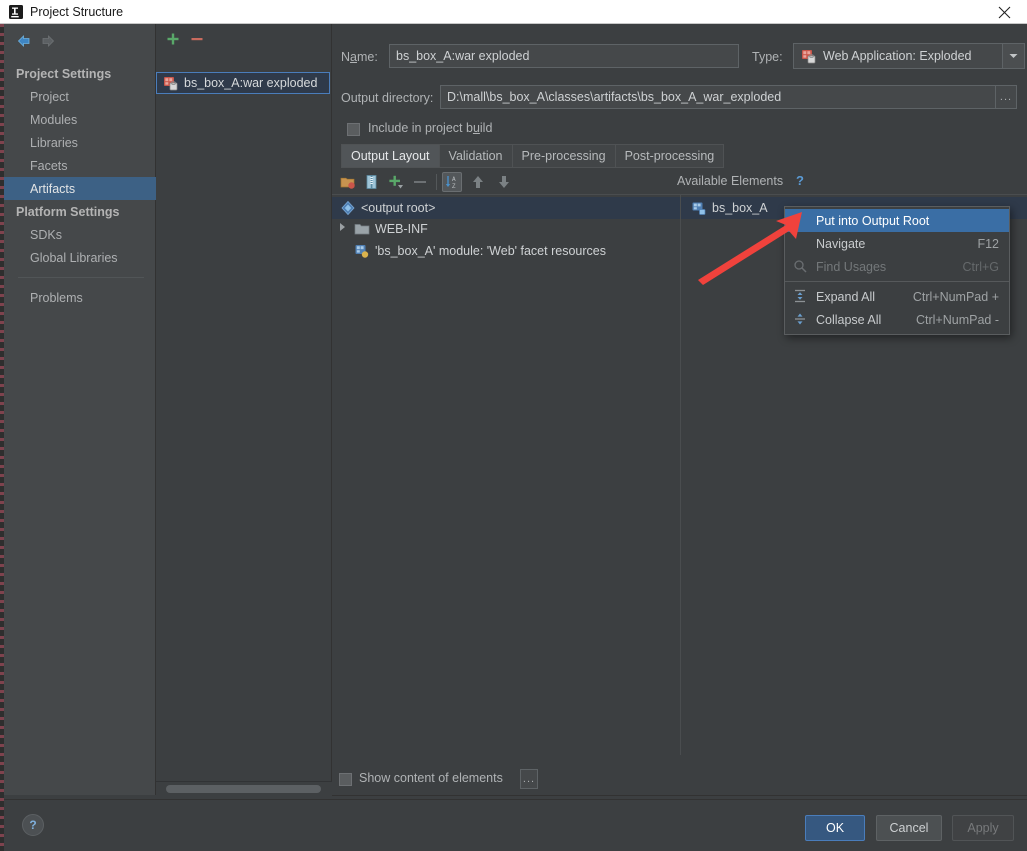  What do you see at coordinates (490, 251) in the screenshot?
I see `tree-row-label: 'bs_box_A' module: 'Web' facet resources` at bounding box center [490, 251].